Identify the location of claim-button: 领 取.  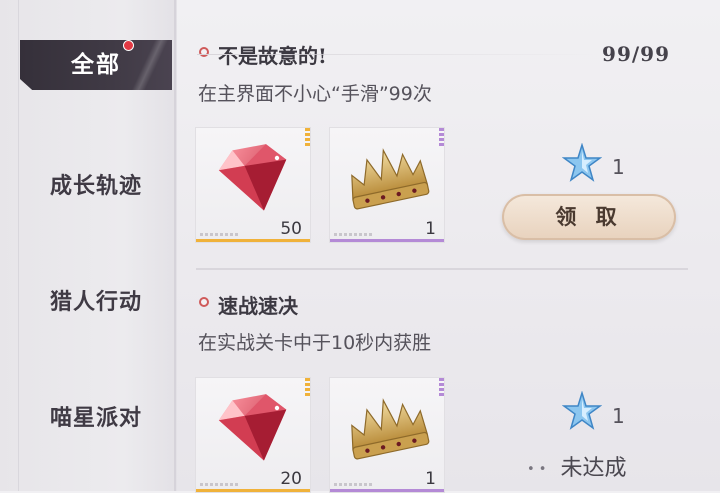
(589, 217).